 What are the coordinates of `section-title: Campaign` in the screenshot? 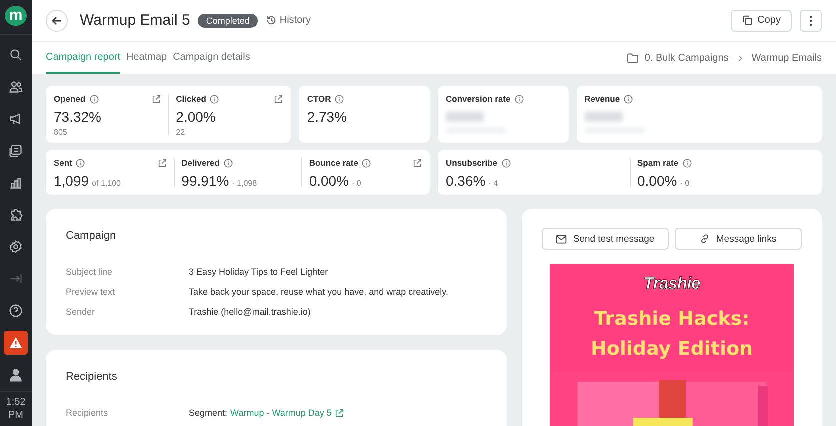 It's located at (92, 236).